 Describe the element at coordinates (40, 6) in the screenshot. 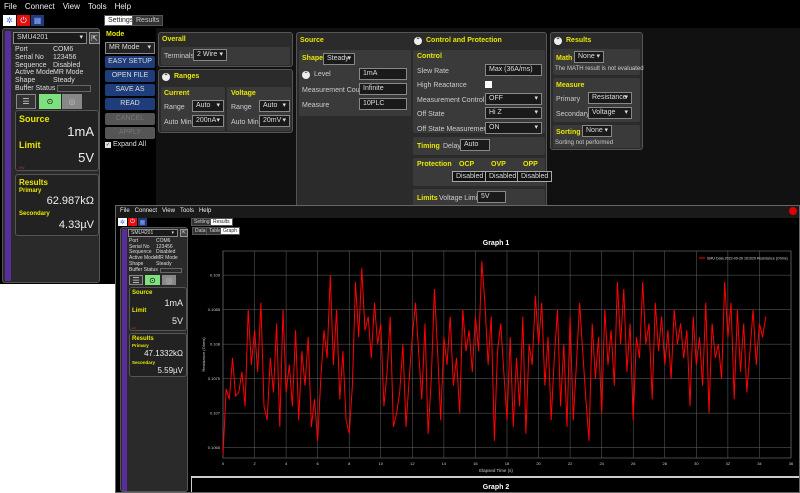

I see `menu-connect: Connect` at that location.